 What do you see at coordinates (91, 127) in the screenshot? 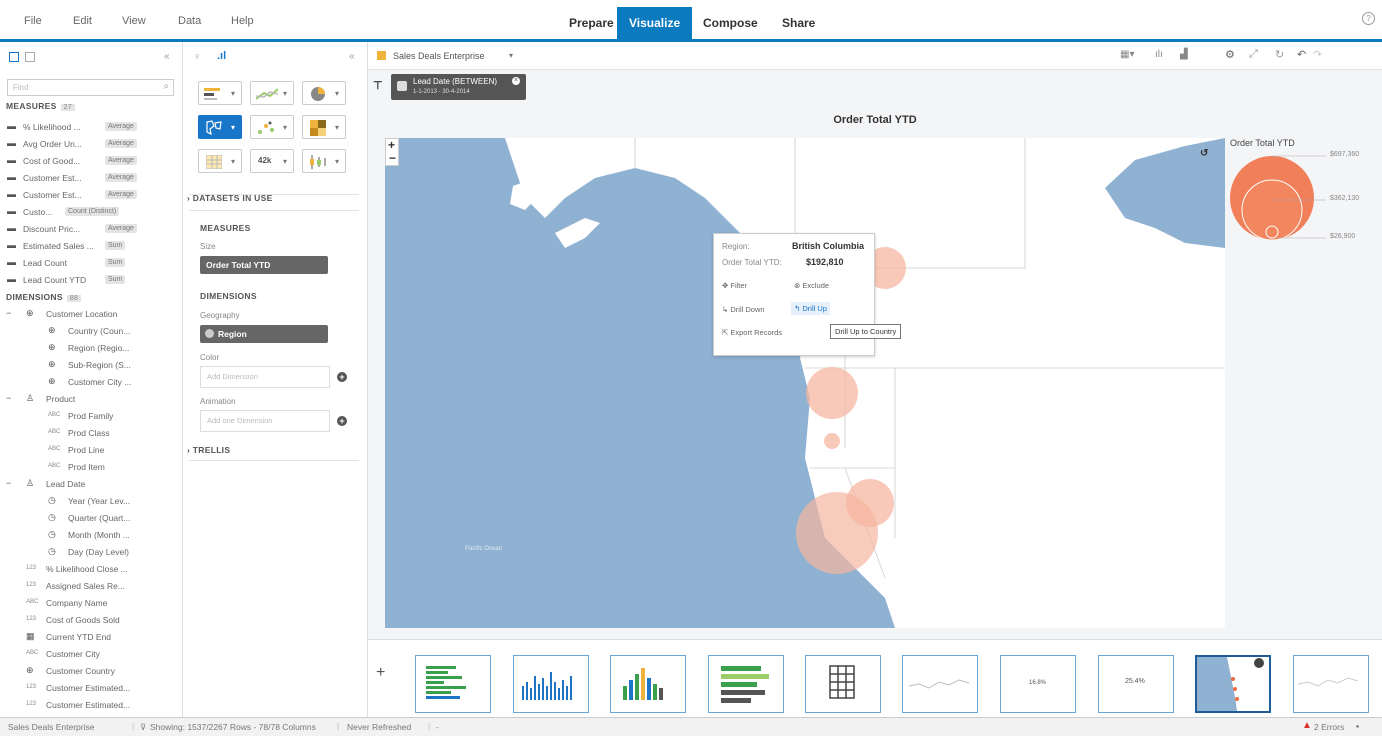
I see `measure-item: ▬ % Likelihood ... Average` at bounding box center [91, 127].